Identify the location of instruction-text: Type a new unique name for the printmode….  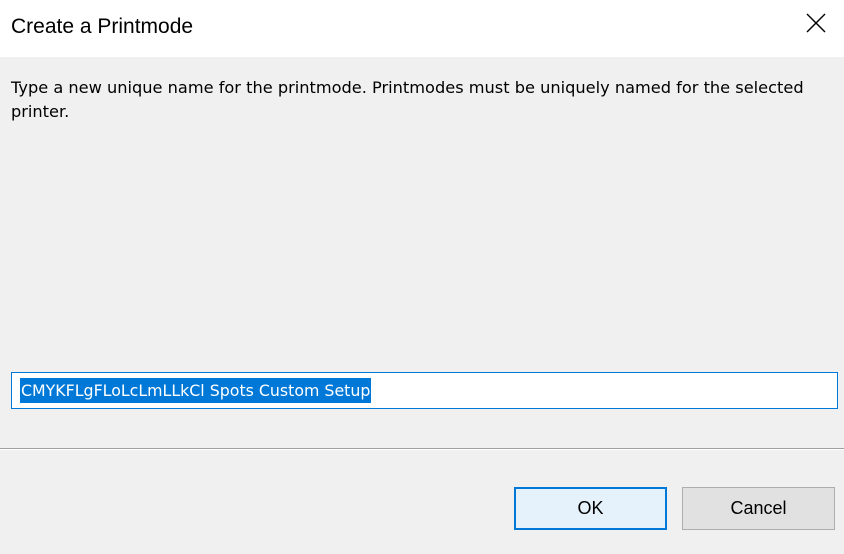
(407, 99).